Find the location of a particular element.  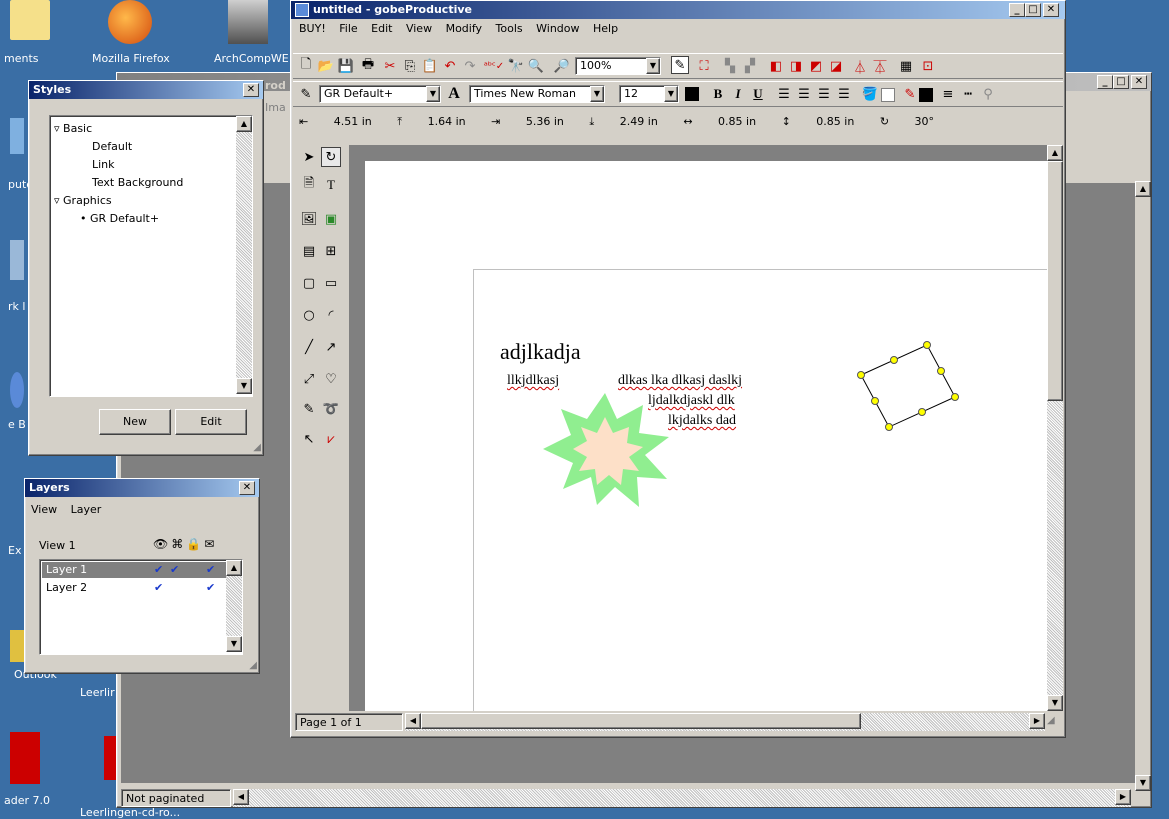

redo-icon: ↷ is located at coordinates (470, 66).